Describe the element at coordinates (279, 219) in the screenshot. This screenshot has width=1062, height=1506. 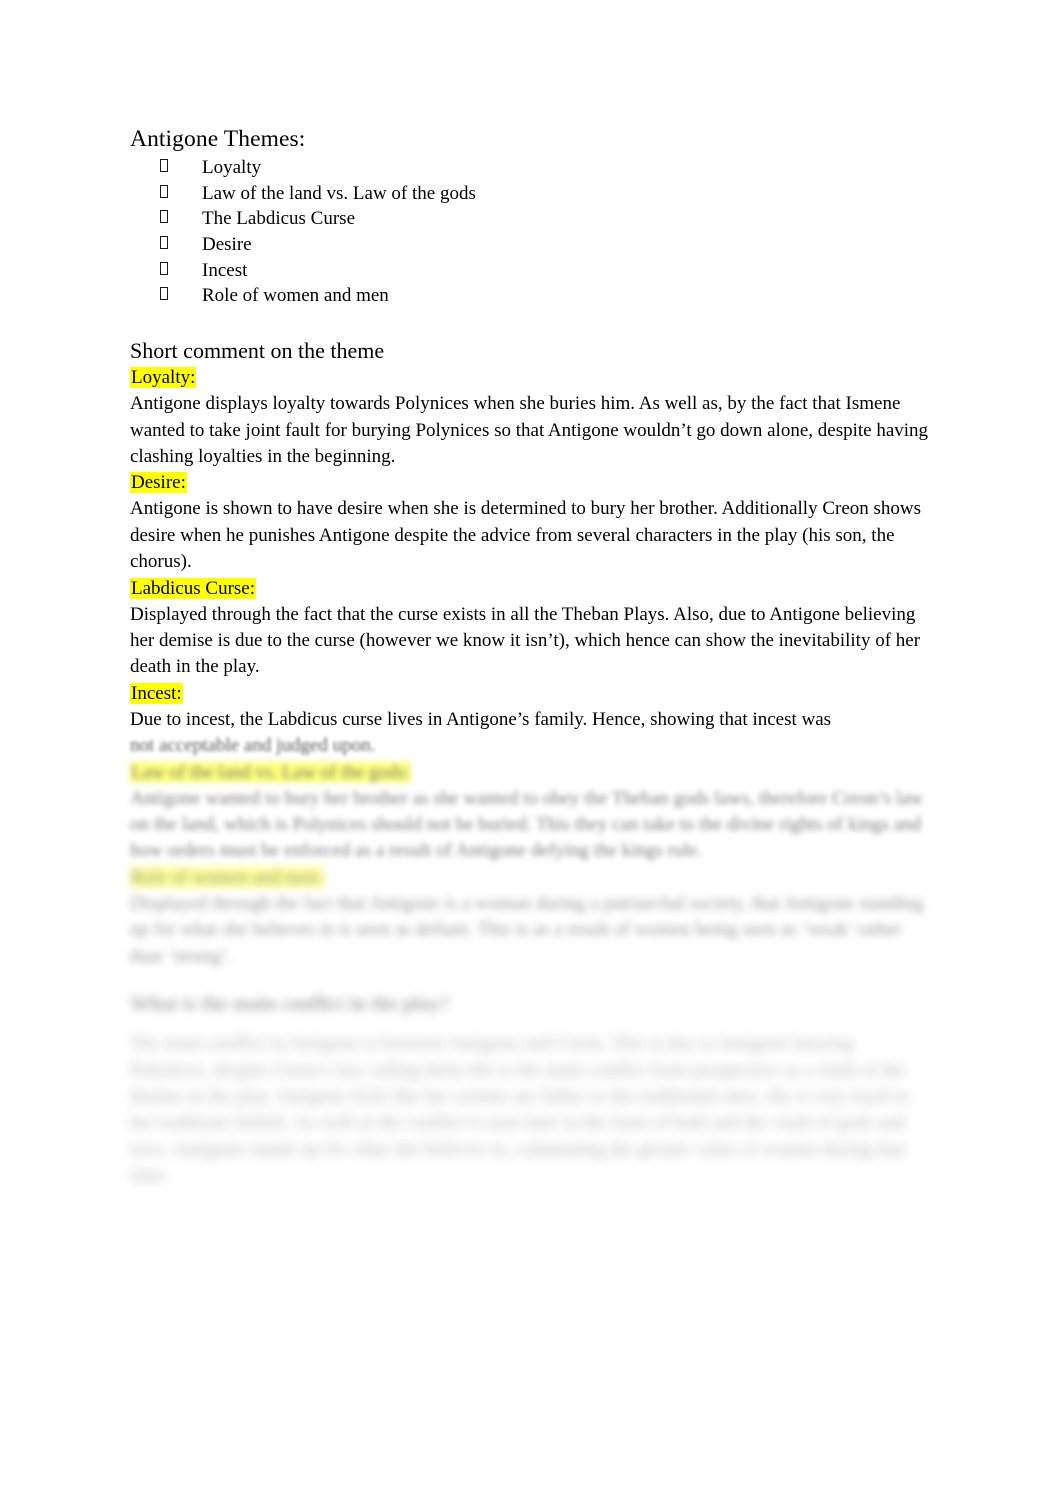
I see `theme-label: The Labdicus Curse` at that location.